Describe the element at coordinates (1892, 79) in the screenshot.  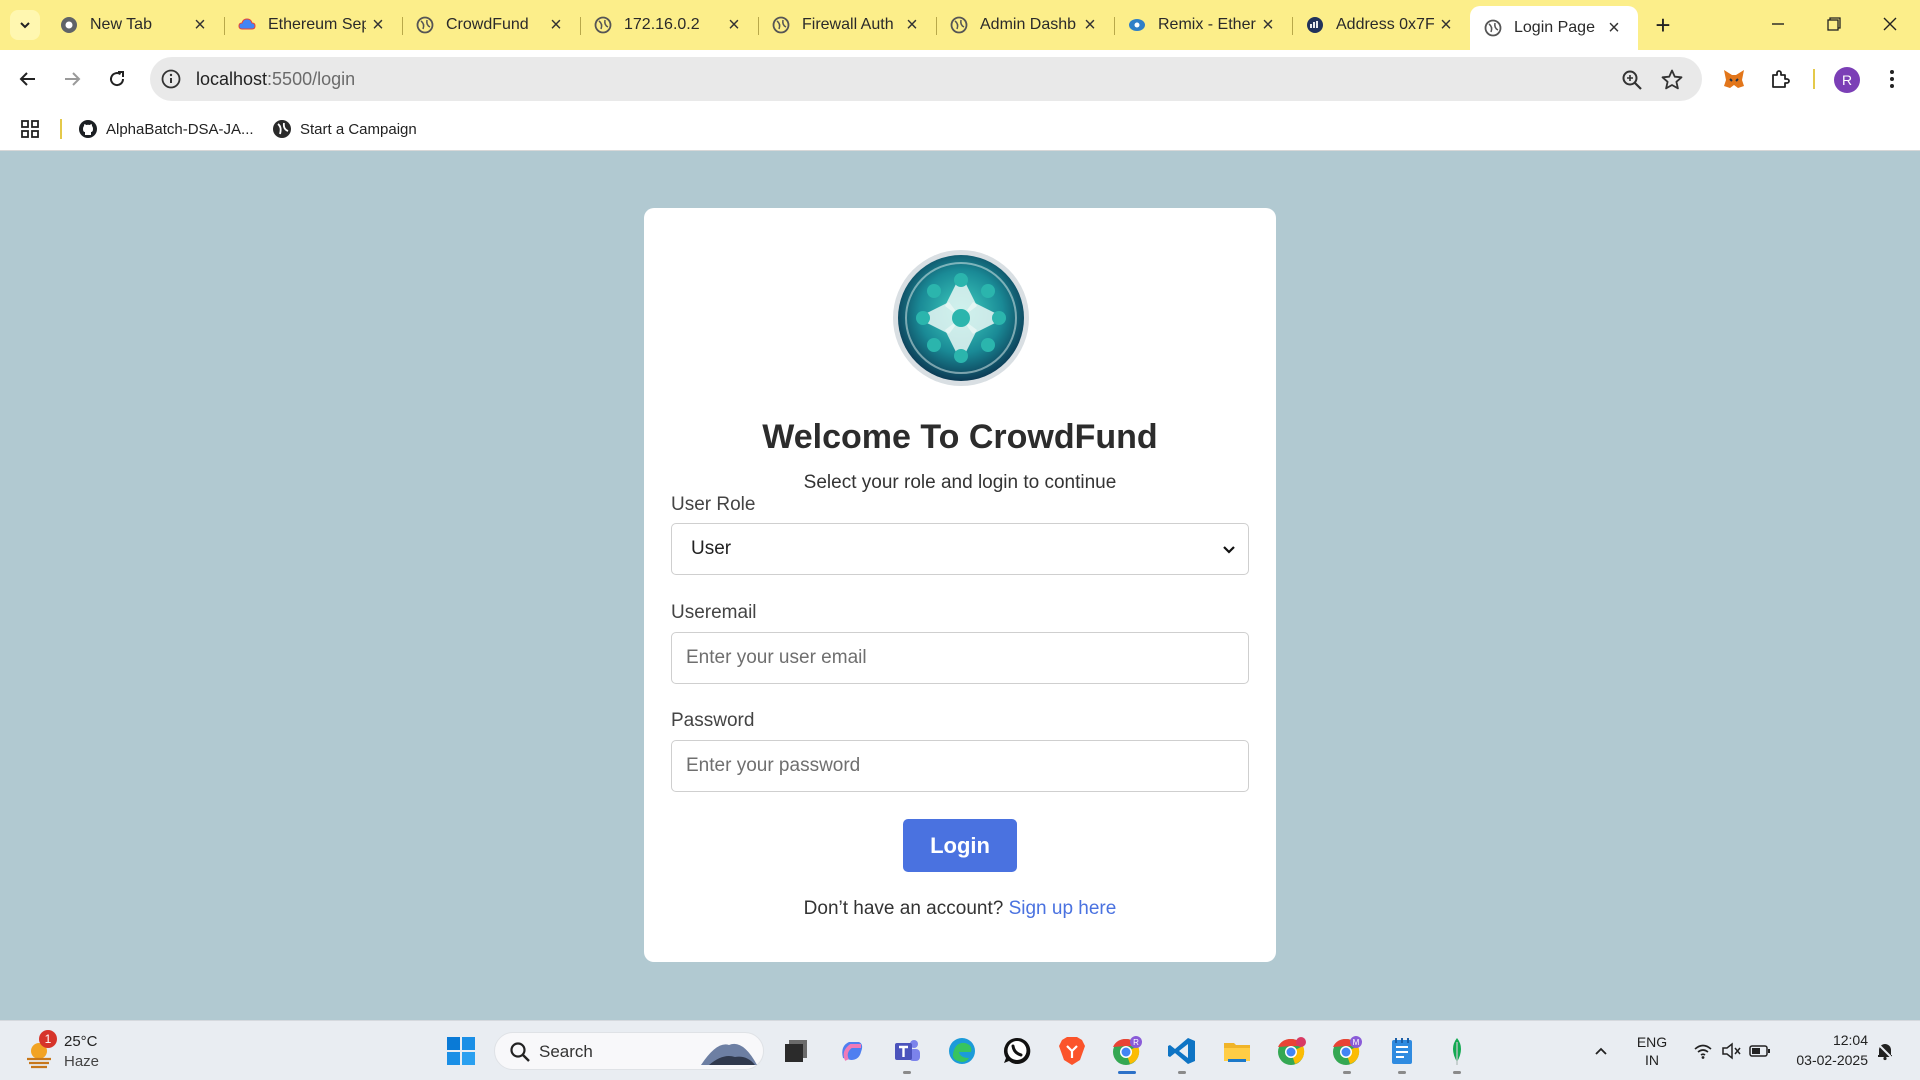
I see `kebab-menu-icon` at that location.